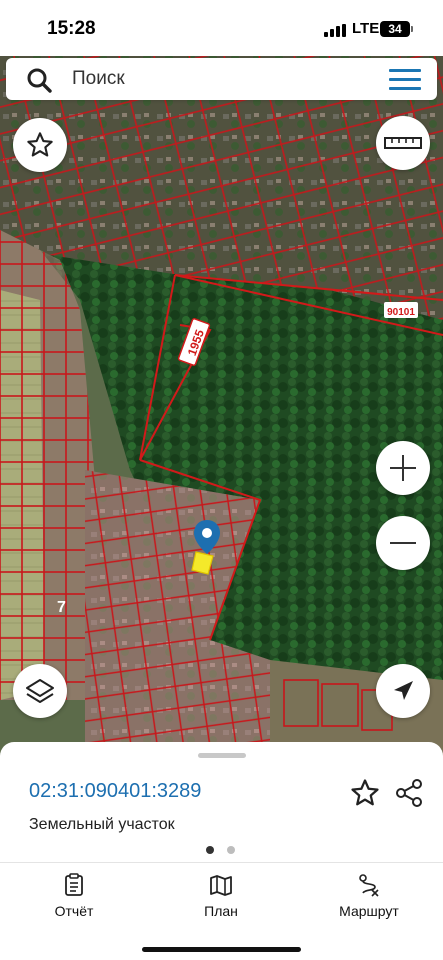  Describe the element at coordinates (231, 850) in the screenshot. I see `pager-dot` at that location.